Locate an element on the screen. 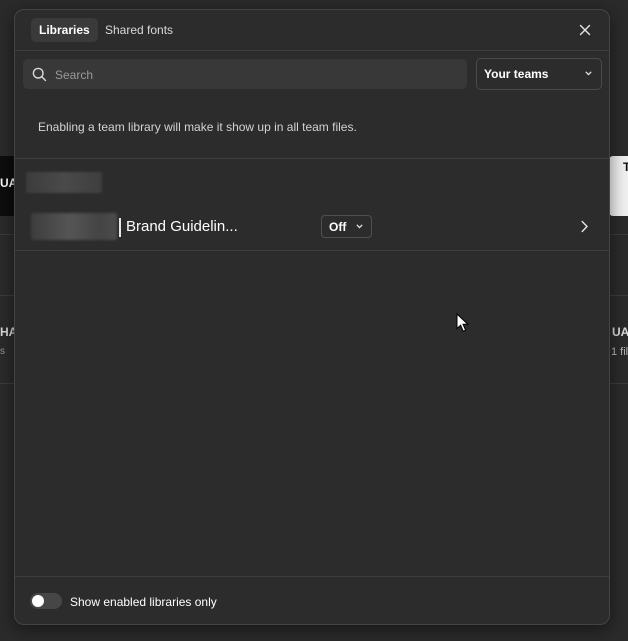 Image resolution: width=628 pixels, height=641 pixels. section-divider is located at coordinates (312, 158).